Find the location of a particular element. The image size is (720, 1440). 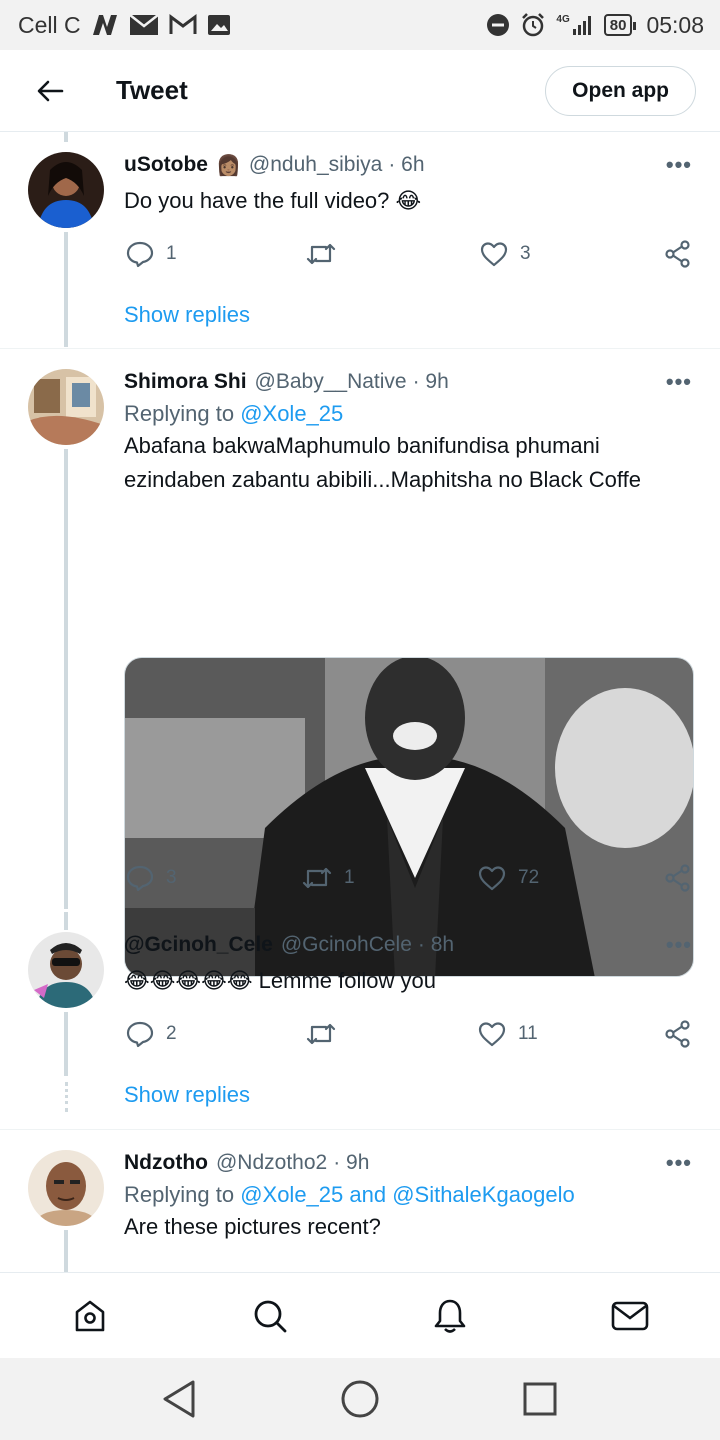

reply-button: 2 is located at coordinates (151, 1034).